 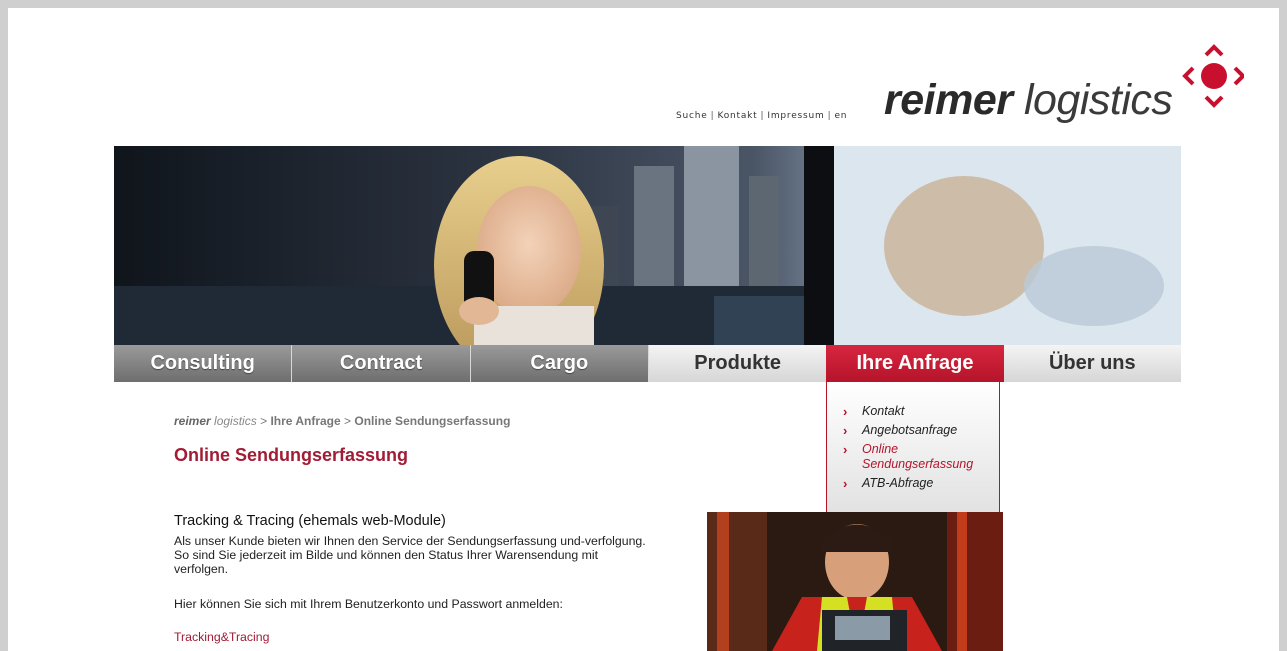 I want to click on nav-ihre-anfrage: Ihre Anfrage, so click(x=915, y=363).